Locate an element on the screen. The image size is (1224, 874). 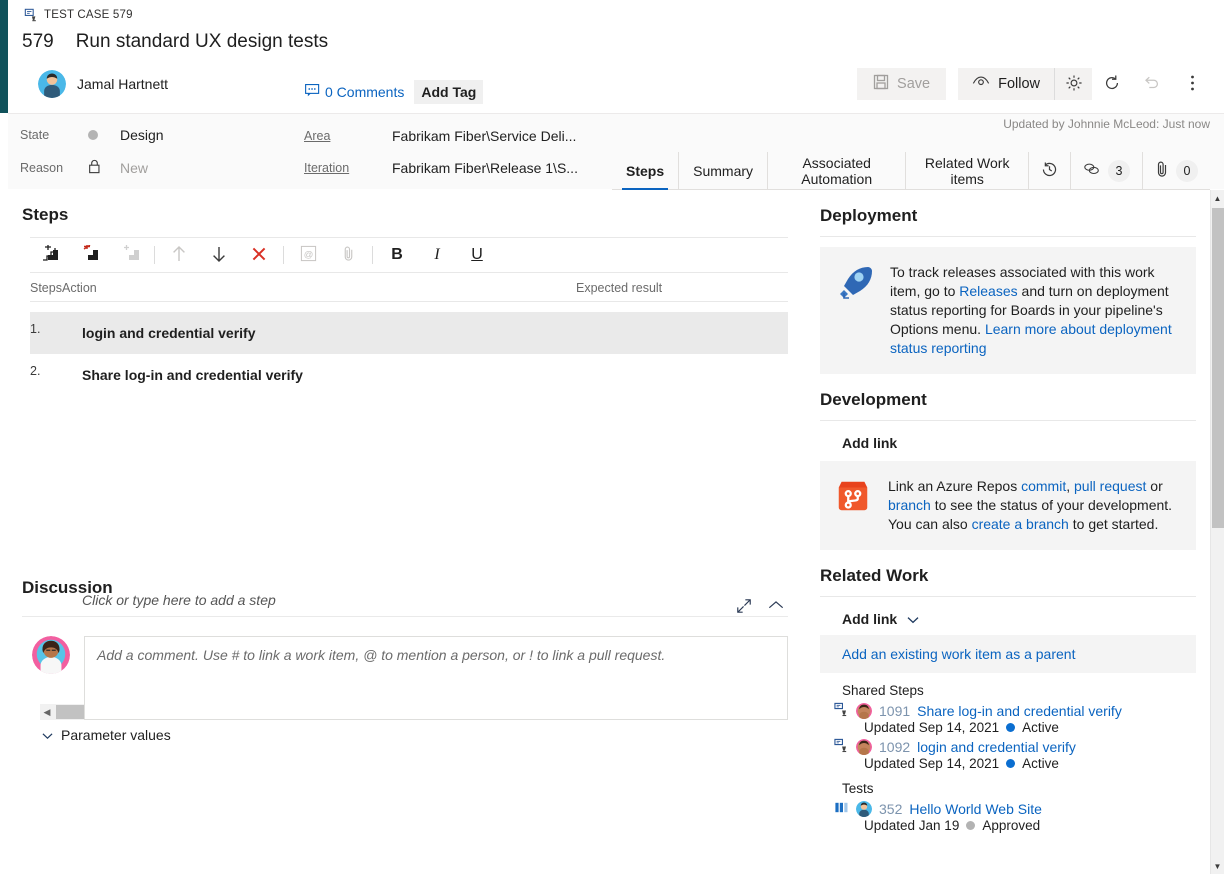
test-case-icon is located at coordinates (31, 15).